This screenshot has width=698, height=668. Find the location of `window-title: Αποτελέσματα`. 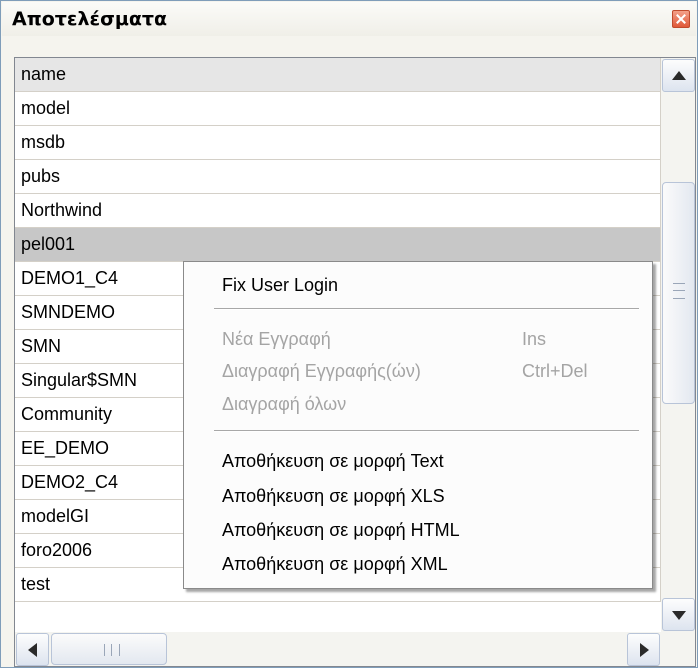

window-title: Αποτελέσματα is located at coordinates (90, 19).